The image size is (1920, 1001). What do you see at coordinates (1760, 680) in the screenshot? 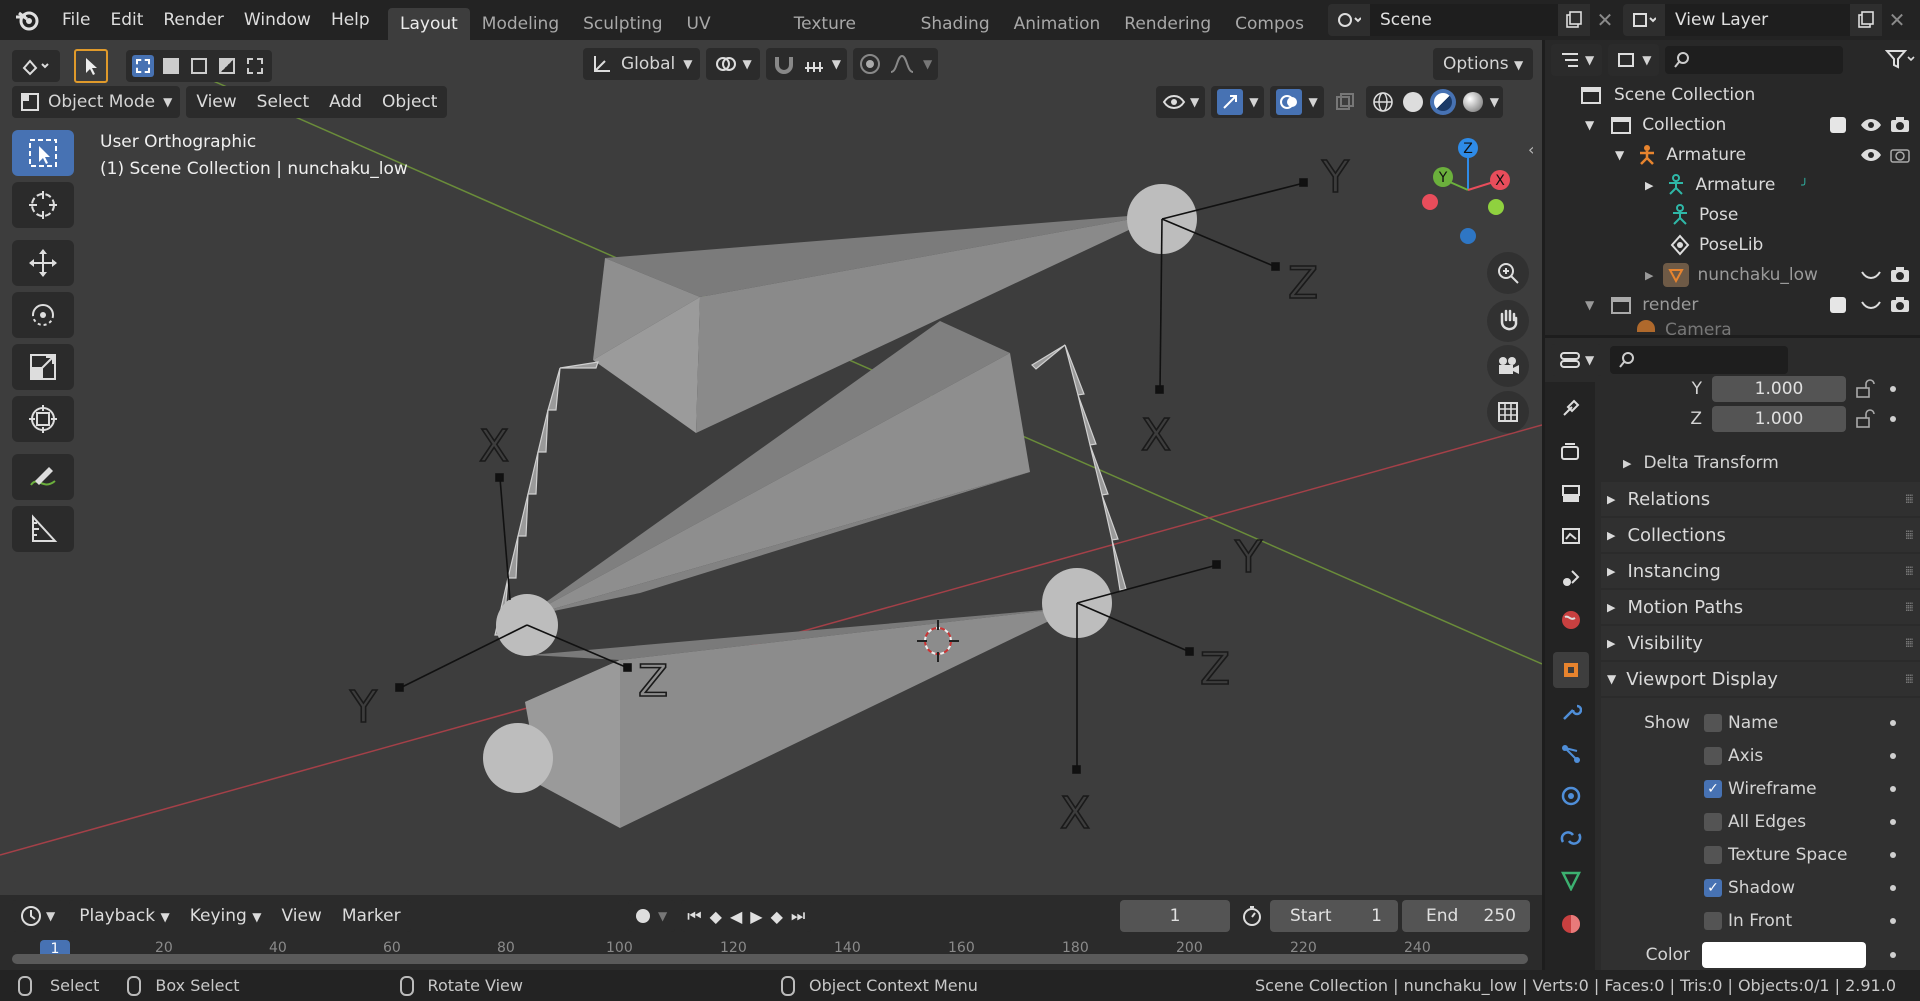
I see `panel-viewport-display: ▼ Viewport Display ⁞⁞⁞⁞` at bounding box center [1760, 680].